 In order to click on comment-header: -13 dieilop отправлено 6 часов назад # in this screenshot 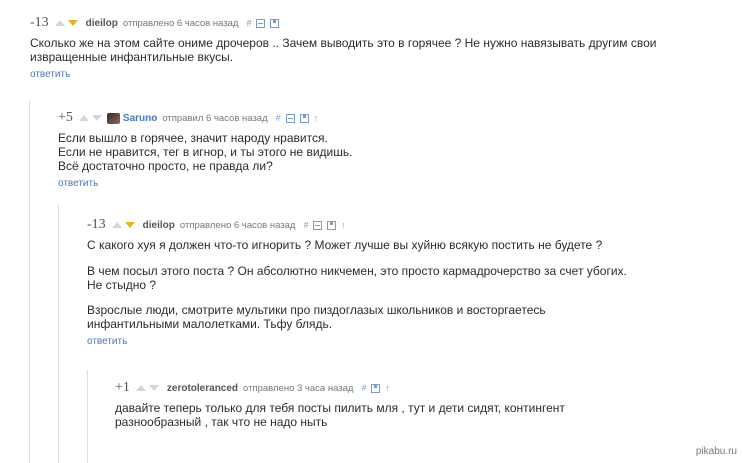, I will do `click(380, 23)`.